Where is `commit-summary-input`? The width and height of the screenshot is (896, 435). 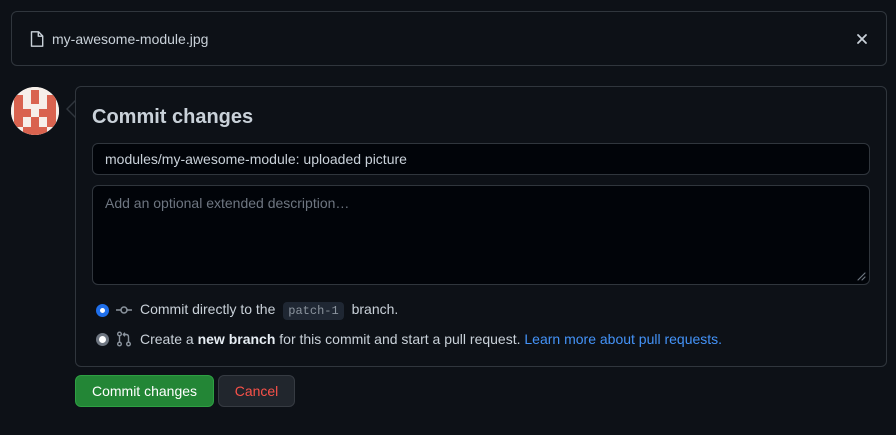
commit-summary-input is located at coordinates (481, 159).